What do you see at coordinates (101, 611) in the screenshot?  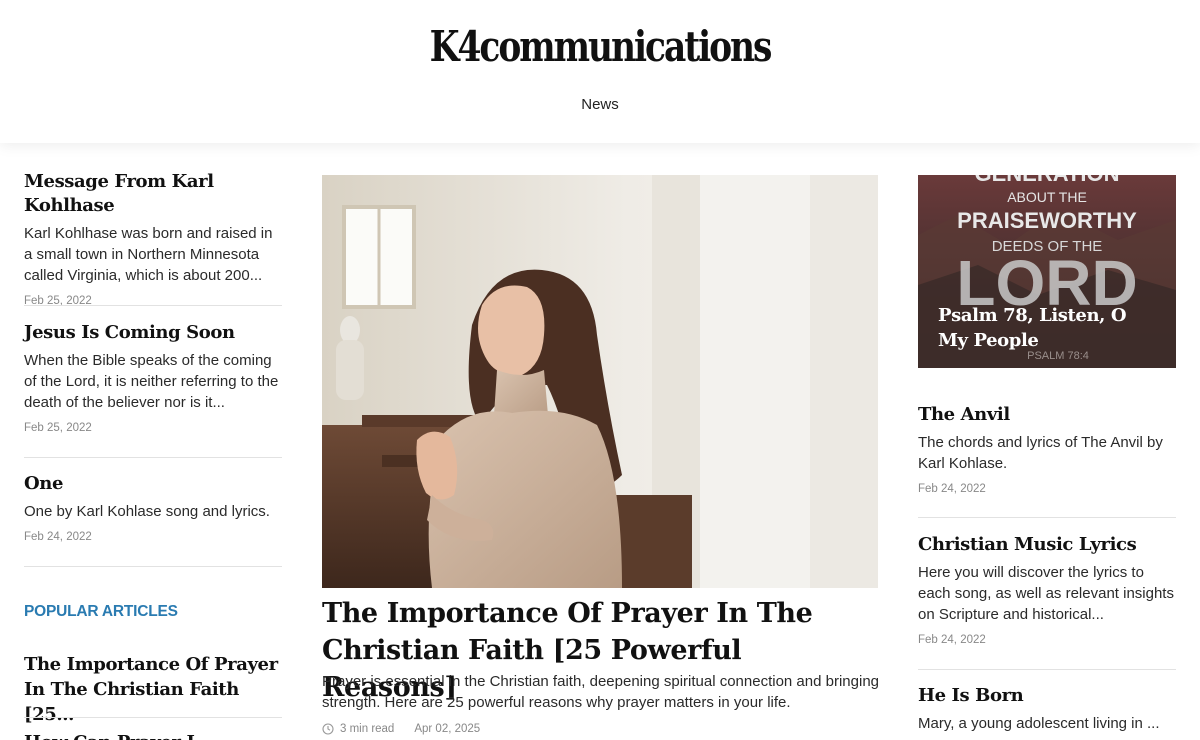 I see `popular-articles-heading: POPULAR ARTICLES` at bounding box center [101, 611].